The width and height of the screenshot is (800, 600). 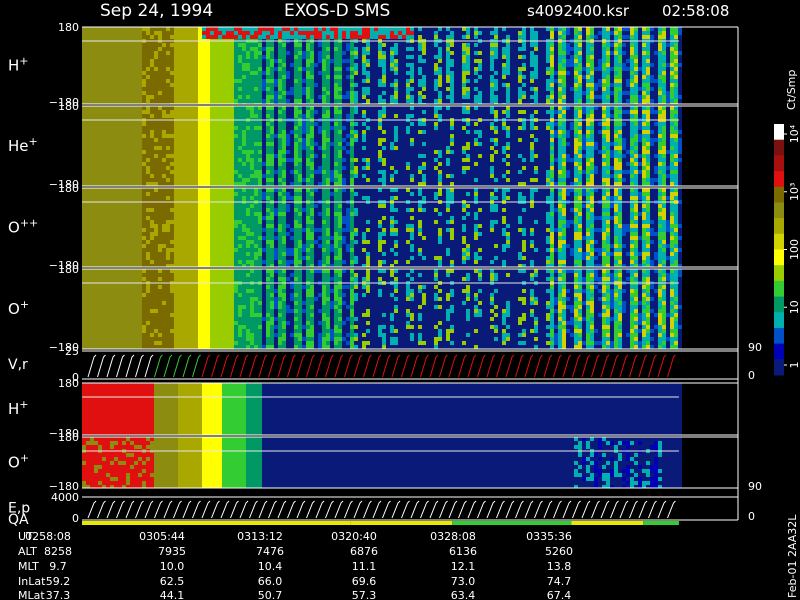 I want to click on time-axis-row-label: MLat, so click(x=31, y=594).